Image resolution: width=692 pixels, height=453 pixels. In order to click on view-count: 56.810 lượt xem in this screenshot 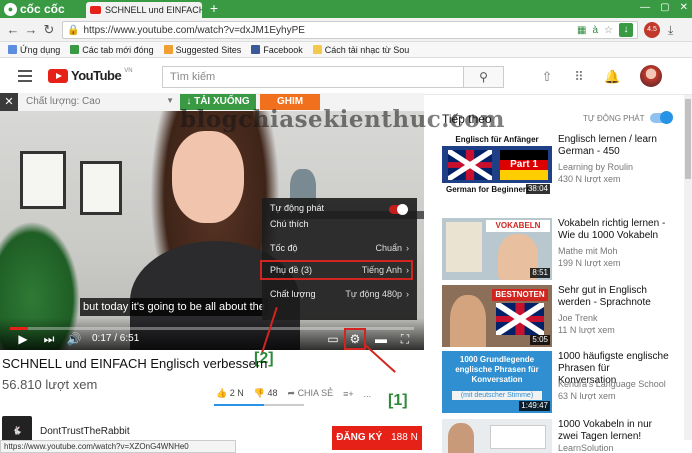, I will do `click(50, 384)`.